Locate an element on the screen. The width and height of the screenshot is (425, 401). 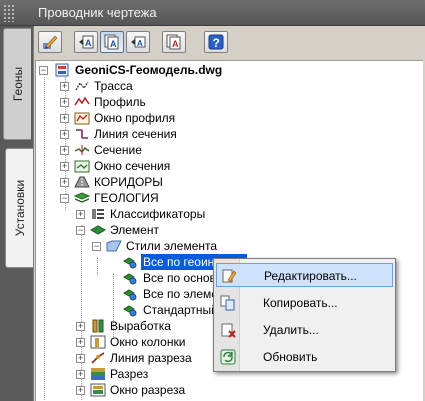
tab-ustanovki: Установки is located at coordinates (19, 208).